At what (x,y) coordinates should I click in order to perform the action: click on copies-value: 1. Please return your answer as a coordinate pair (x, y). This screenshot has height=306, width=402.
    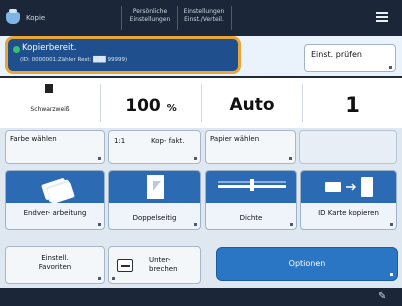
    Looking at the image, I should click on (352, 105).